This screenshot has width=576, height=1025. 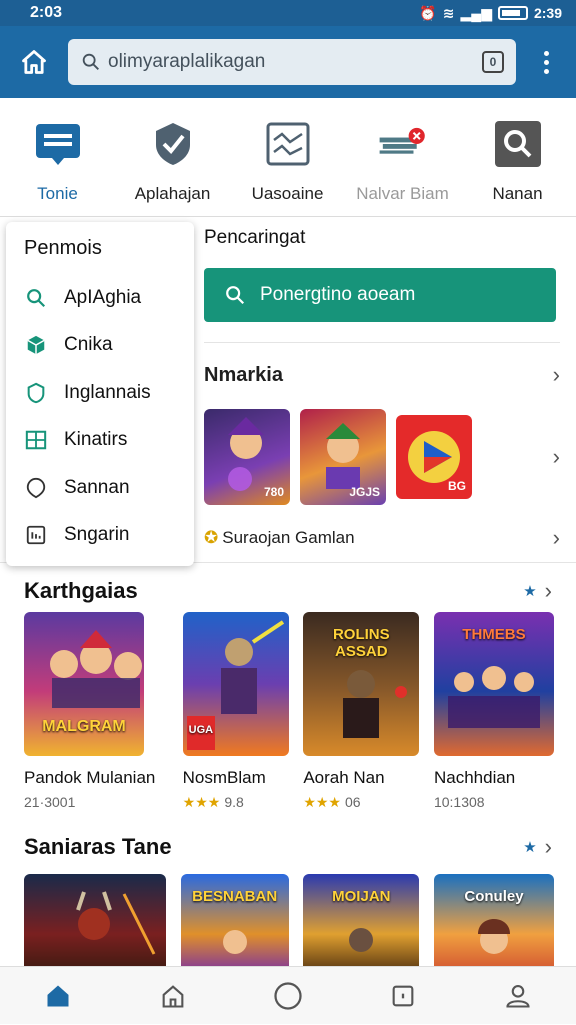 I want to click on section-title: Saniaras Tane, so click(x=98, y=846).